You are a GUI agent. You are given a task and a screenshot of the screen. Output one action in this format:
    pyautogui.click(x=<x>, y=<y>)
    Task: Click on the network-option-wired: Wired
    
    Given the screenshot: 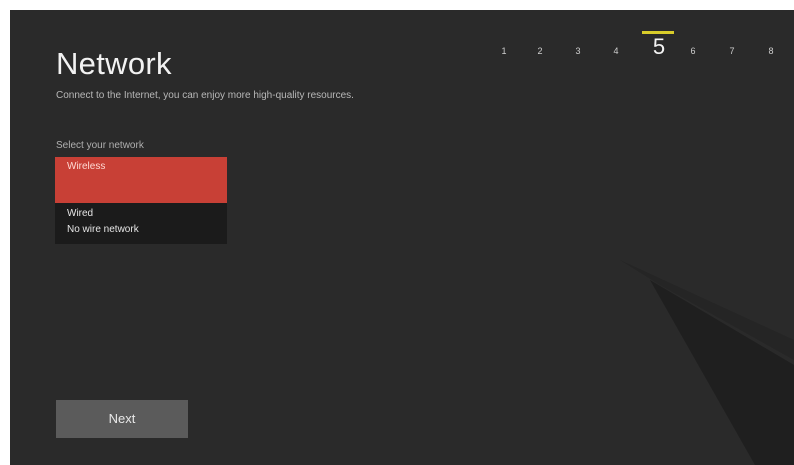 What is the action you would take?
    pyautogui.click(x=141, y=214)
    